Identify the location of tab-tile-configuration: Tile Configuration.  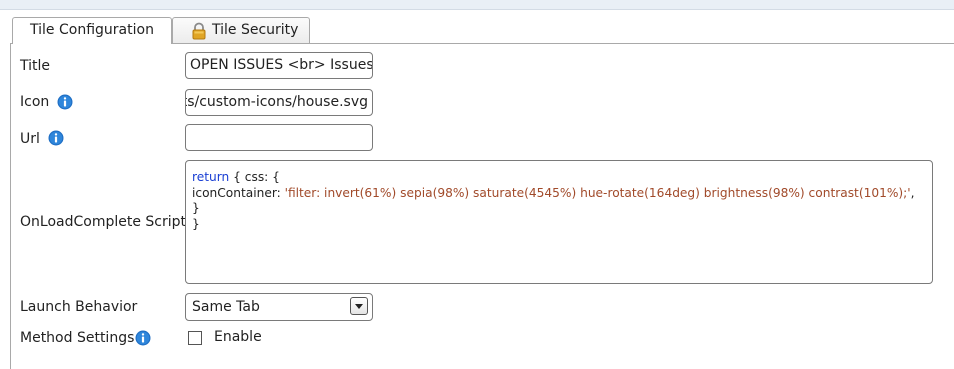
(92, 30).